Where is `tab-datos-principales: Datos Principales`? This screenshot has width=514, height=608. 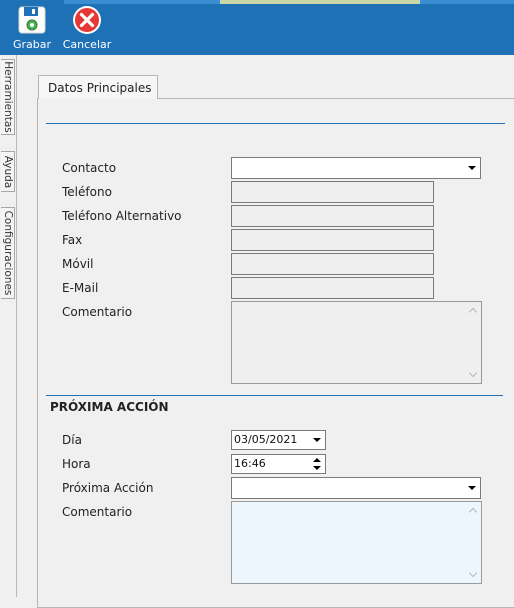 tab-datos-principales: Datos Principales is located at coordinates (98, 87).